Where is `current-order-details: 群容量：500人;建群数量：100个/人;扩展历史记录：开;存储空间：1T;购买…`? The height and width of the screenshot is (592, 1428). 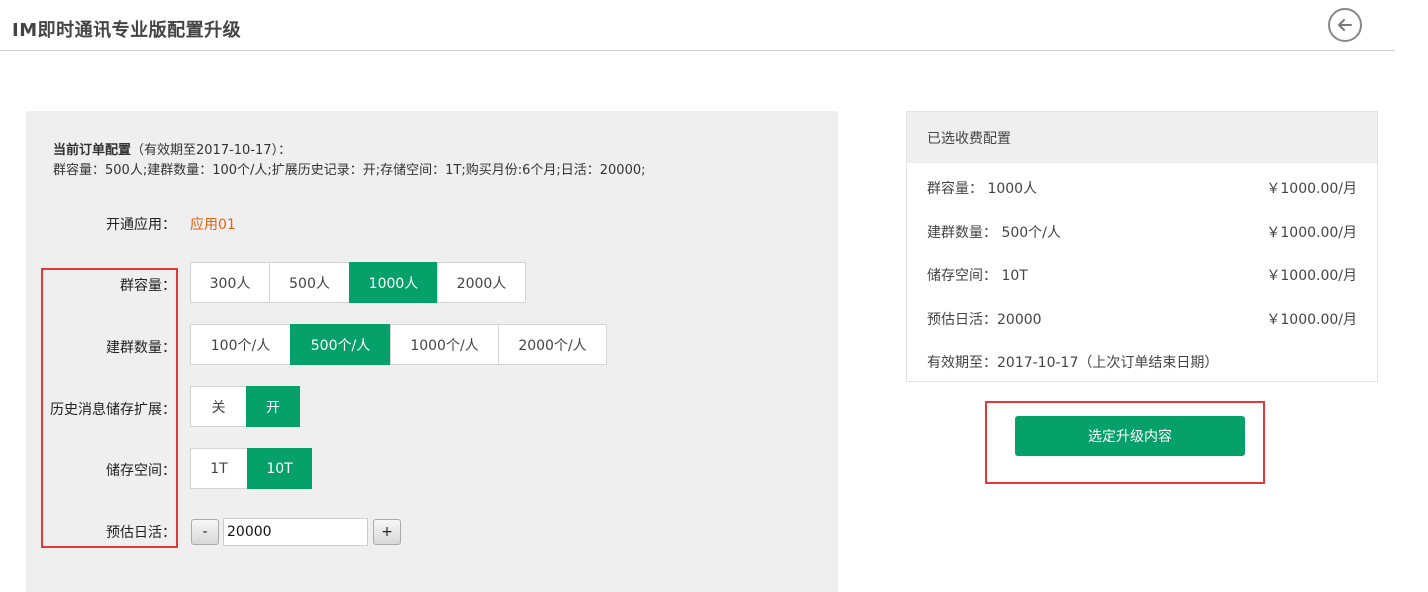 current-order-details: 群容量：500人;建群数量：100个/人;扩展历史记录：开;存储空间：1T;购买… is located at coordinates (349, 170).